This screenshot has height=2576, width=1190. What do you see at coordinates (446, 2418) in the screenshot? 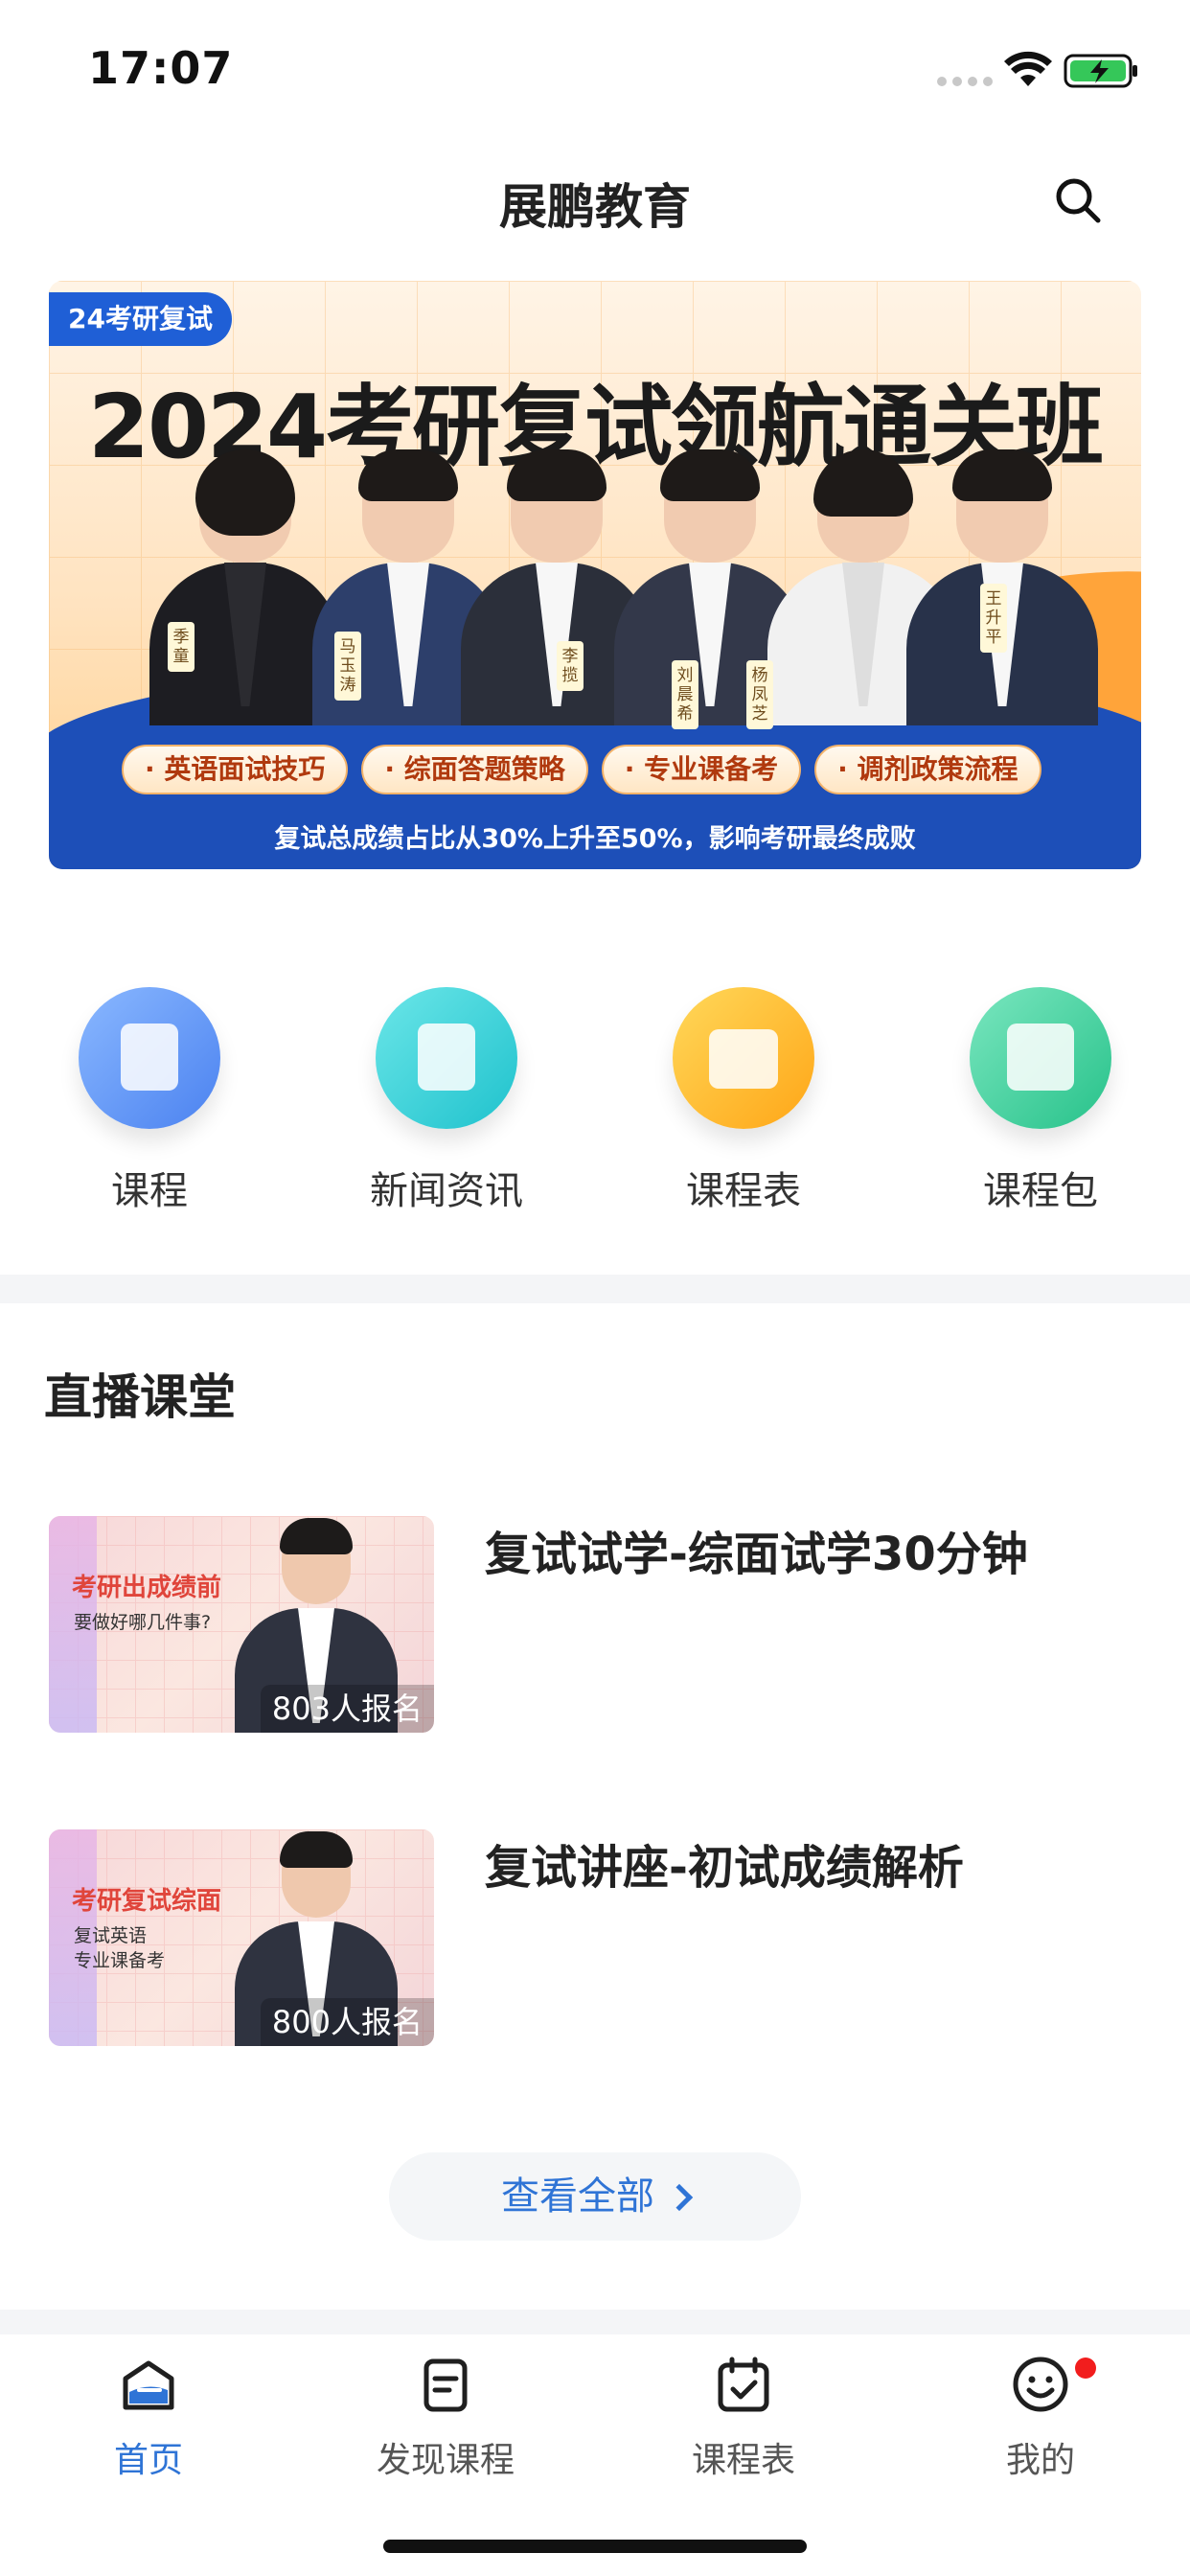
I see `tab-discover: 发现课程` at bounding box center [446, 2418].